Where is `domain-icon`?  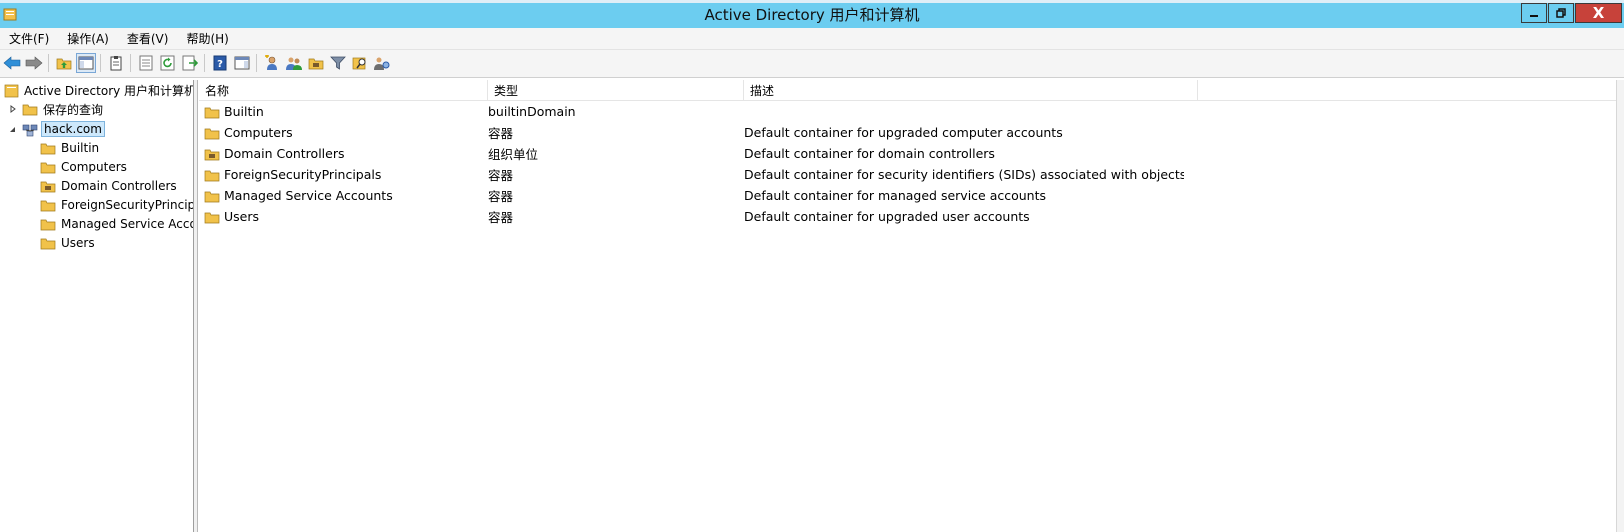
domain-icon is located at coordinates (30, 129).